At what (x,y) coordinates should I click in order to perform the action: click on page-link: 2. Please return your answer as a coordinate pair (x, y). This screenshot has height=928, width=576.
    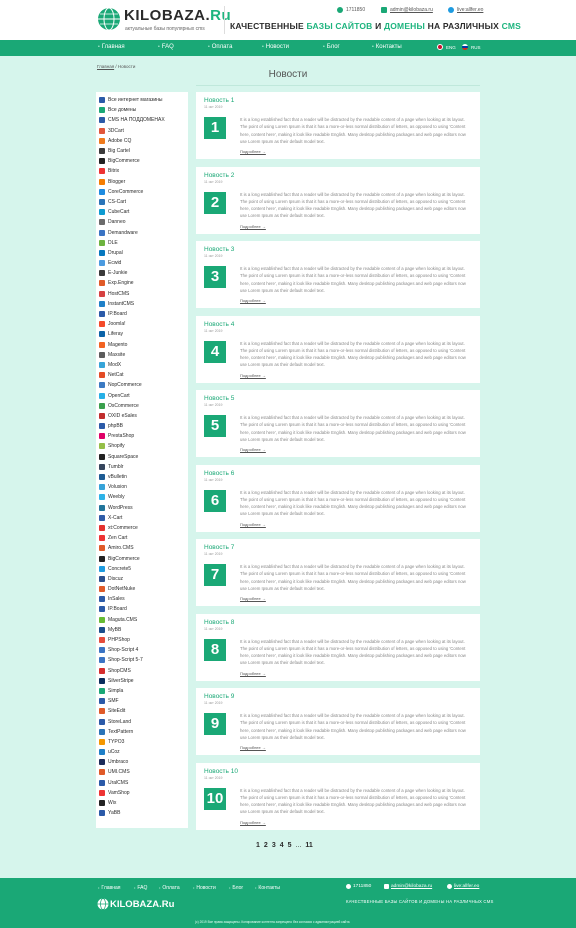
    Looking at the image, I should click on (266, 845).